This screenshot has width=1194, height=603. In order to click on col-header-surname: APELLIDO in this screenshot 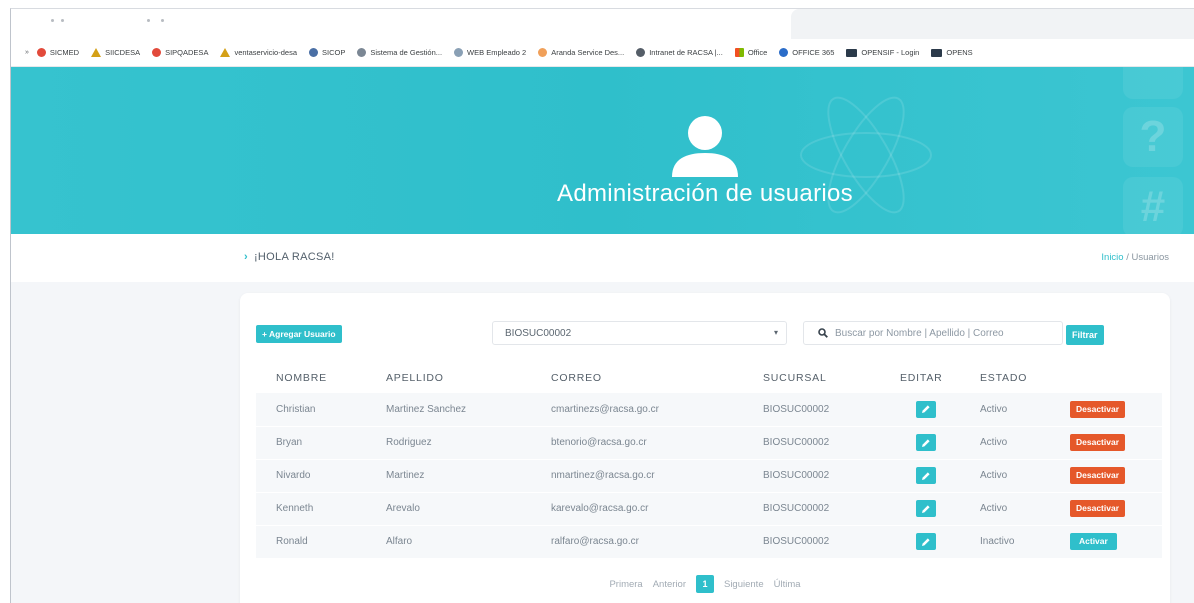, I will do `click(415, 378)`.